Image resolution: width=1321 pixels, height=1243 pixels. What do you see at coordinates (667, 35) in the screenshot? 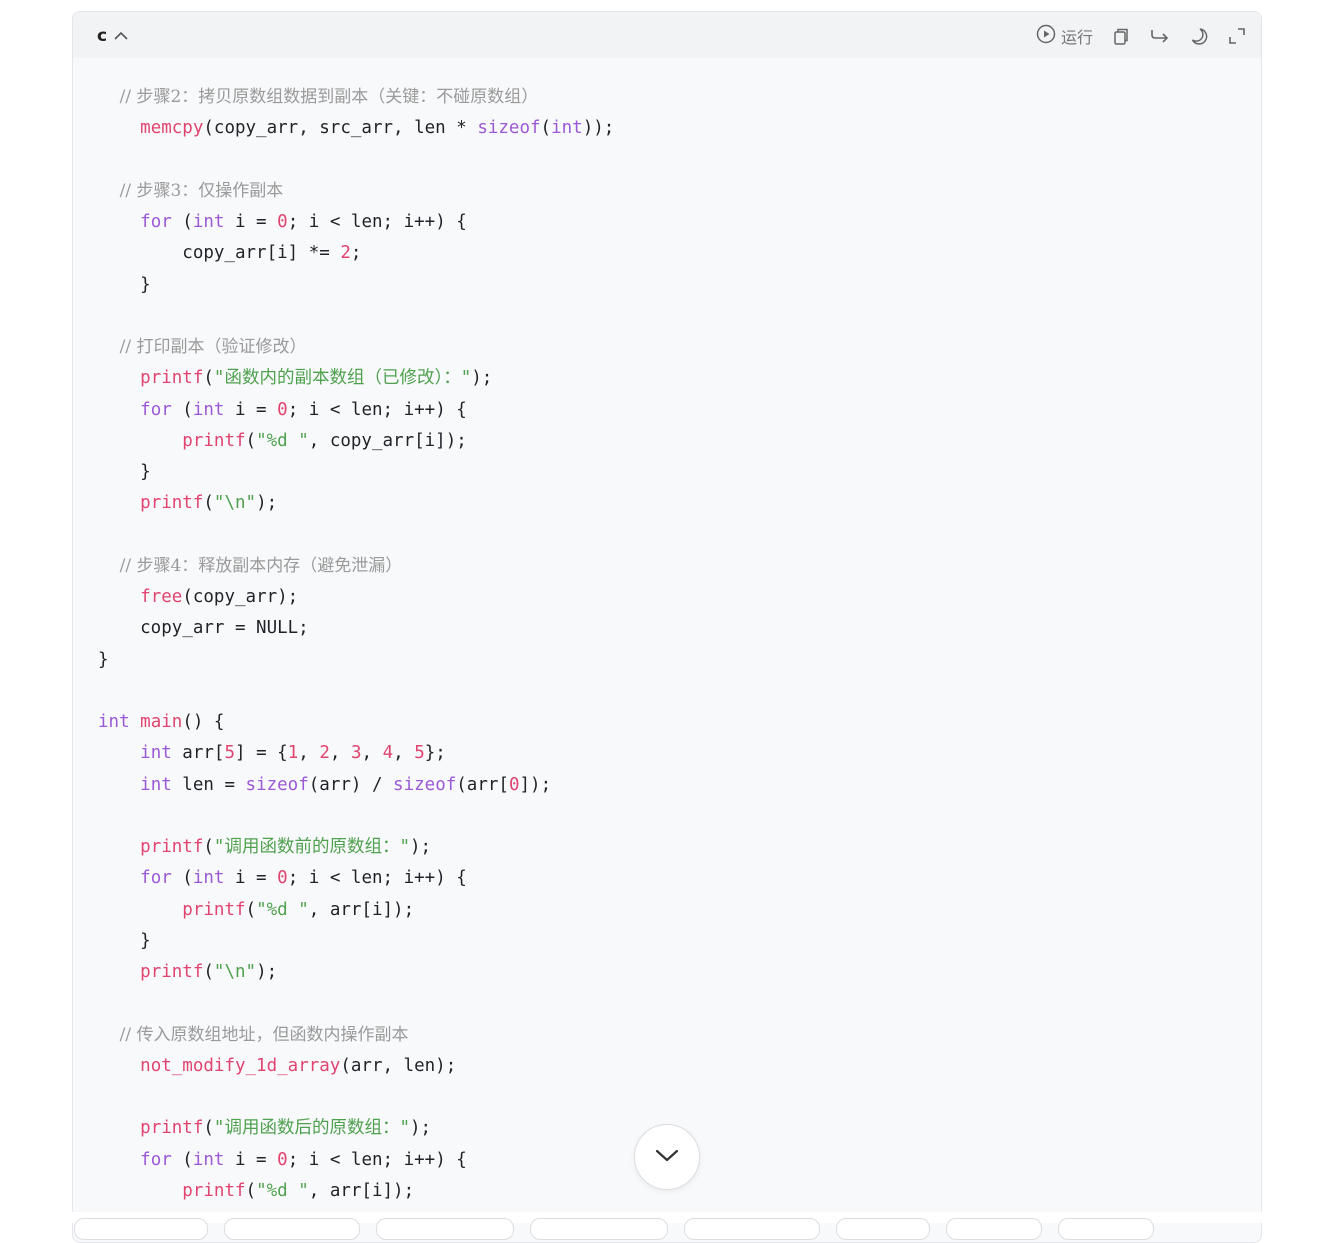
I see `code-block-header: c 运行` at bounding box center [667, 35].